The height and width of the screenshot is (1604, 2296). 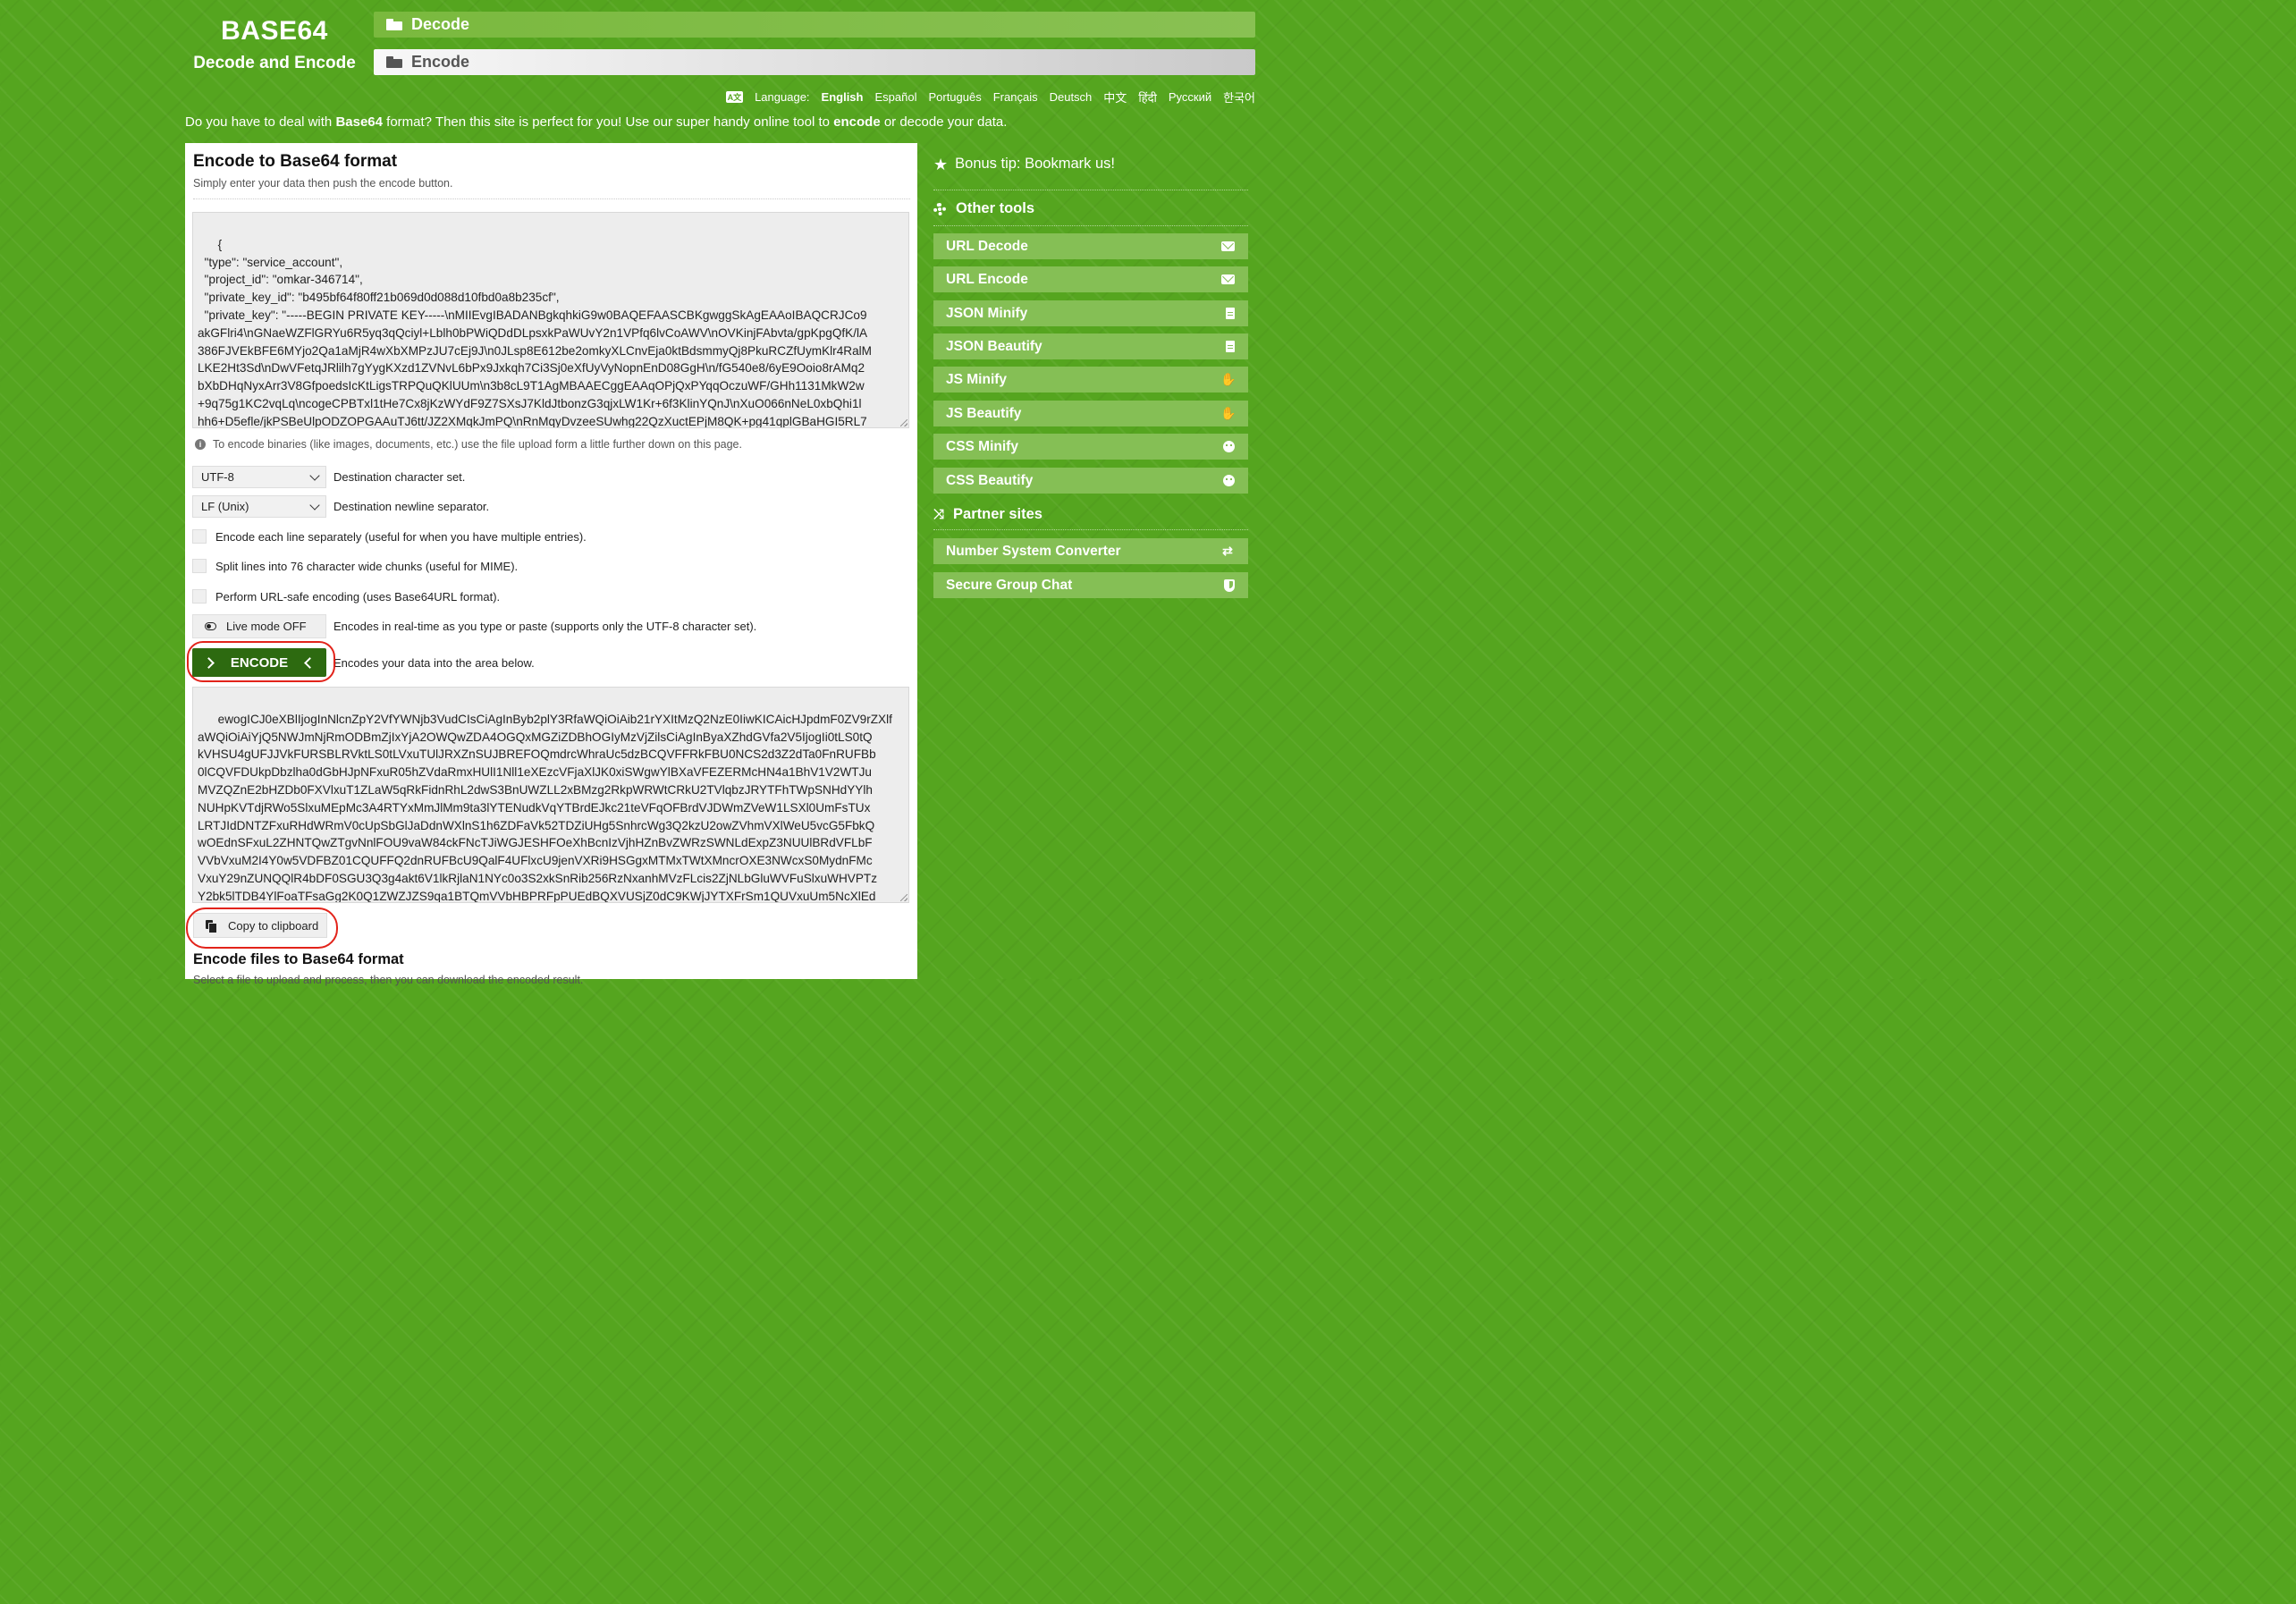 What do you see at coordinates (1229, 480) in the screenshot?
I see `face-smile-icon` at bounding box center [1229, 480].